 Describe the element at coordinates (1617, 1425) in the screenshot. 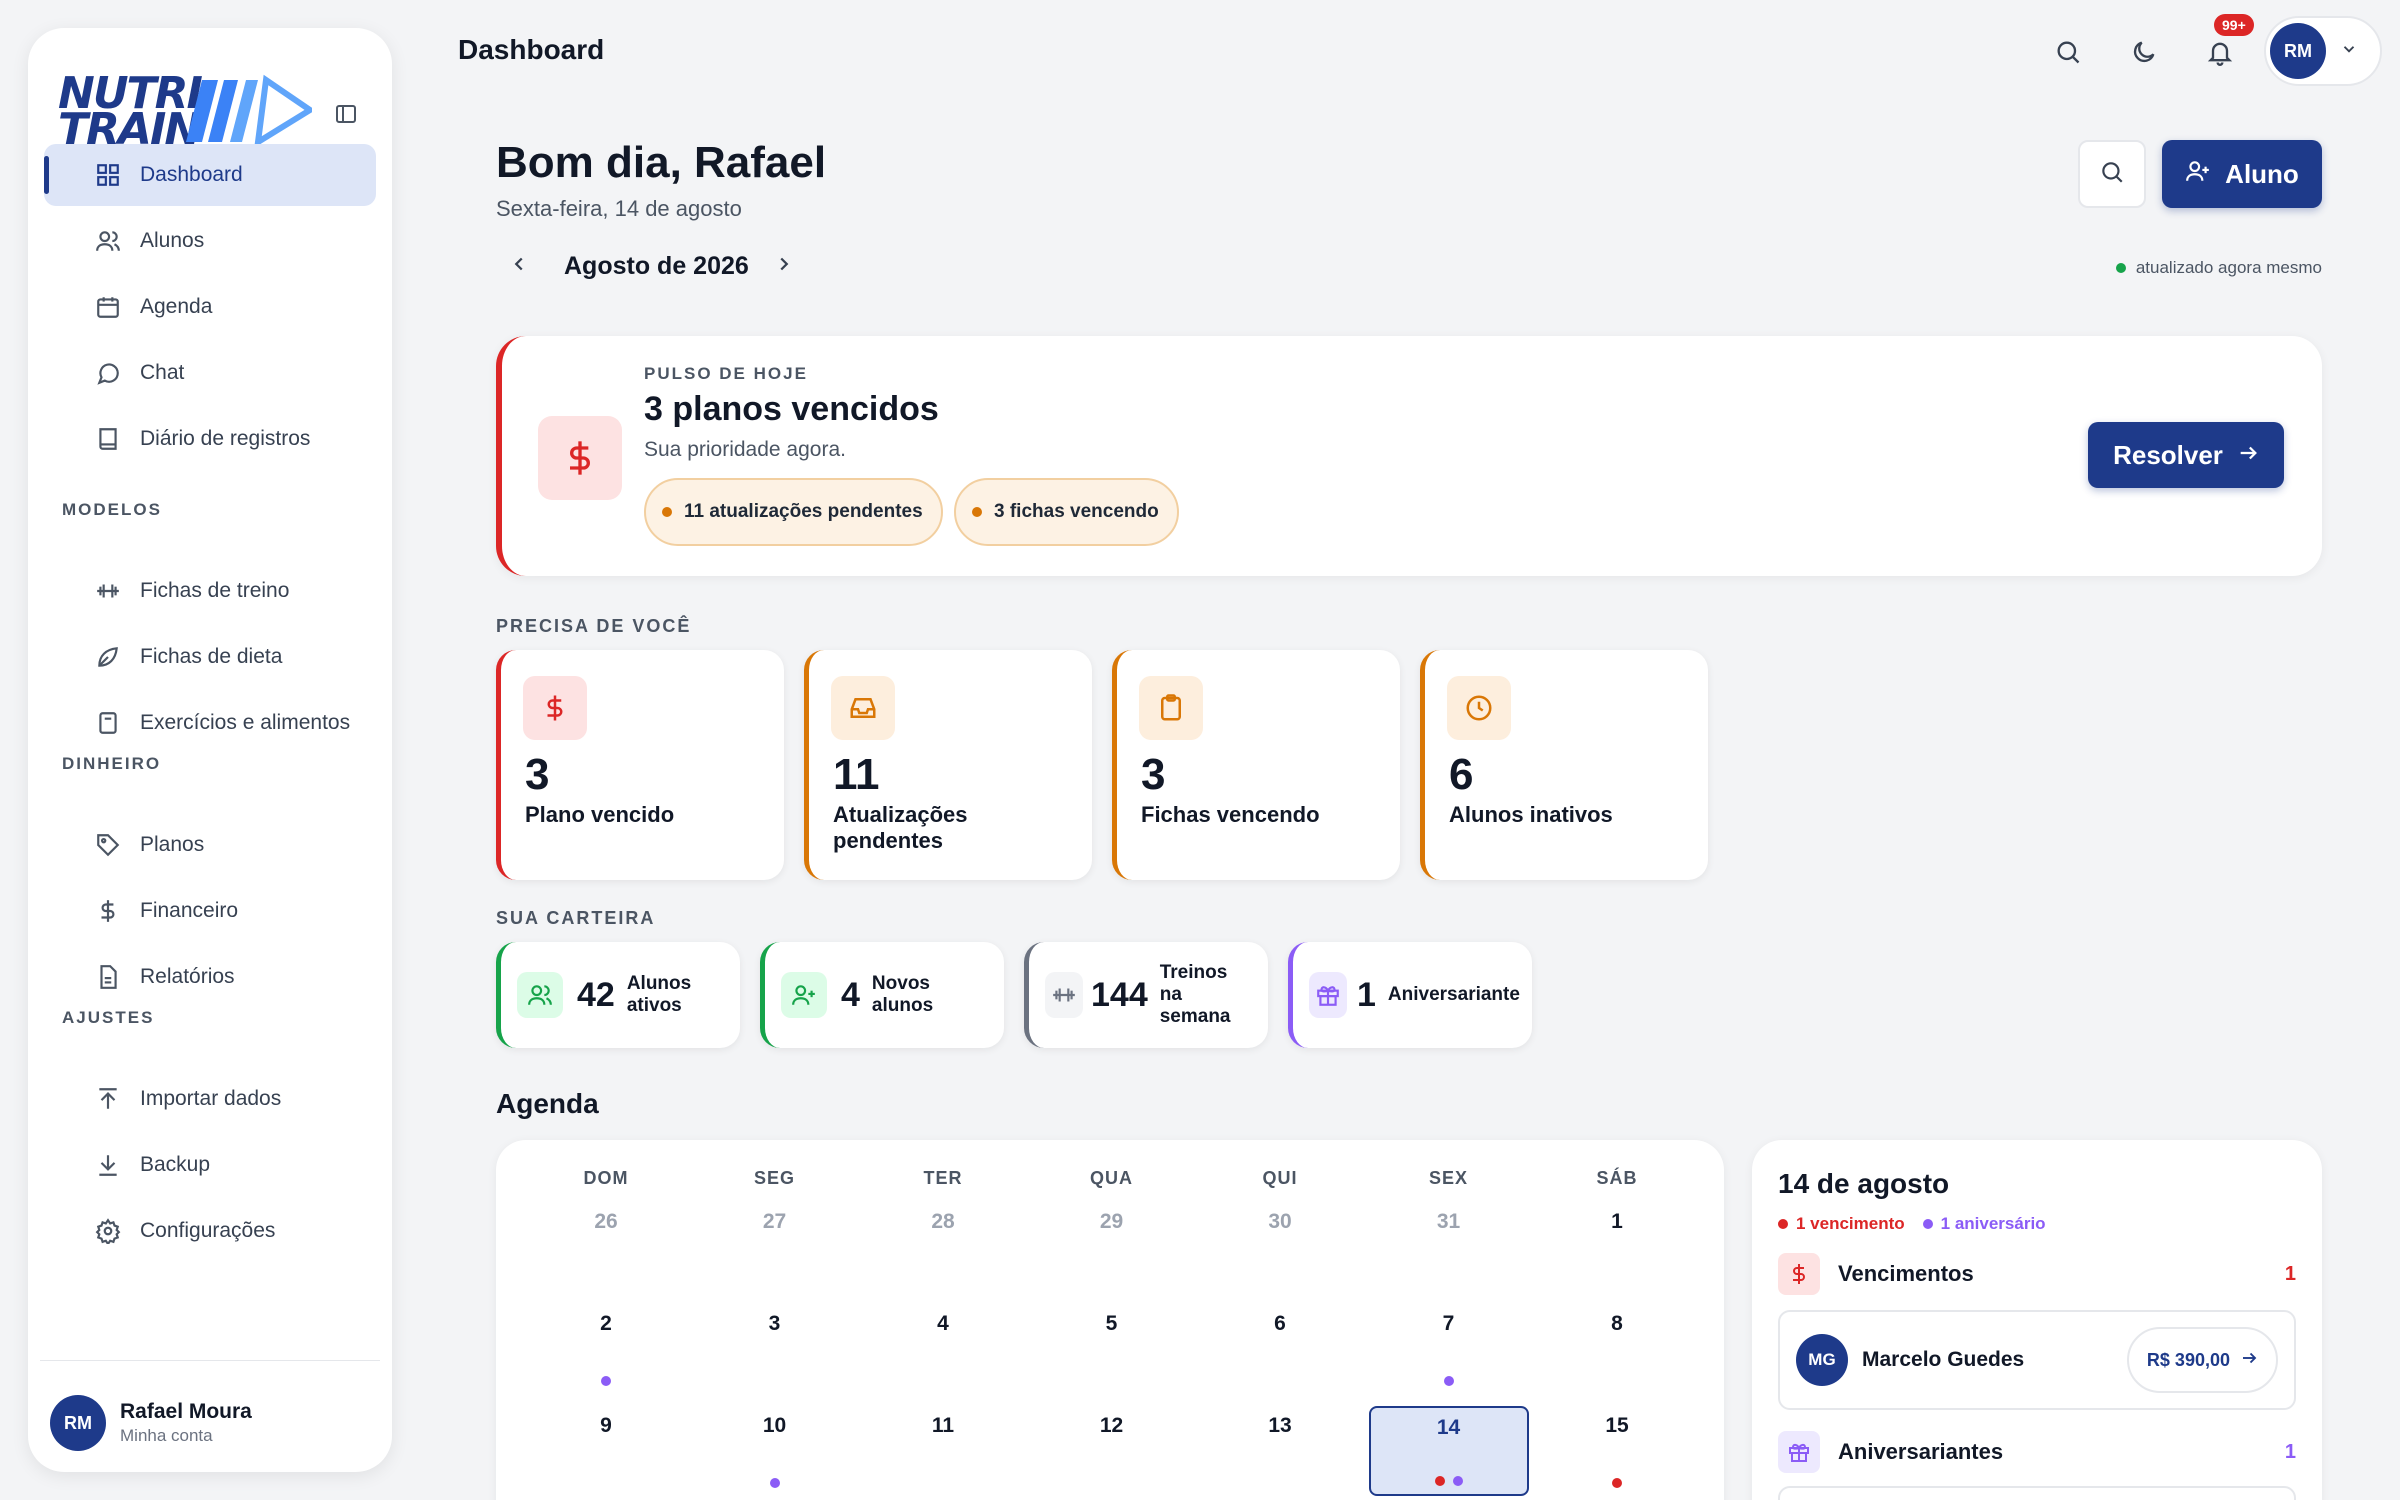

I see `day-number: 15` at that location.